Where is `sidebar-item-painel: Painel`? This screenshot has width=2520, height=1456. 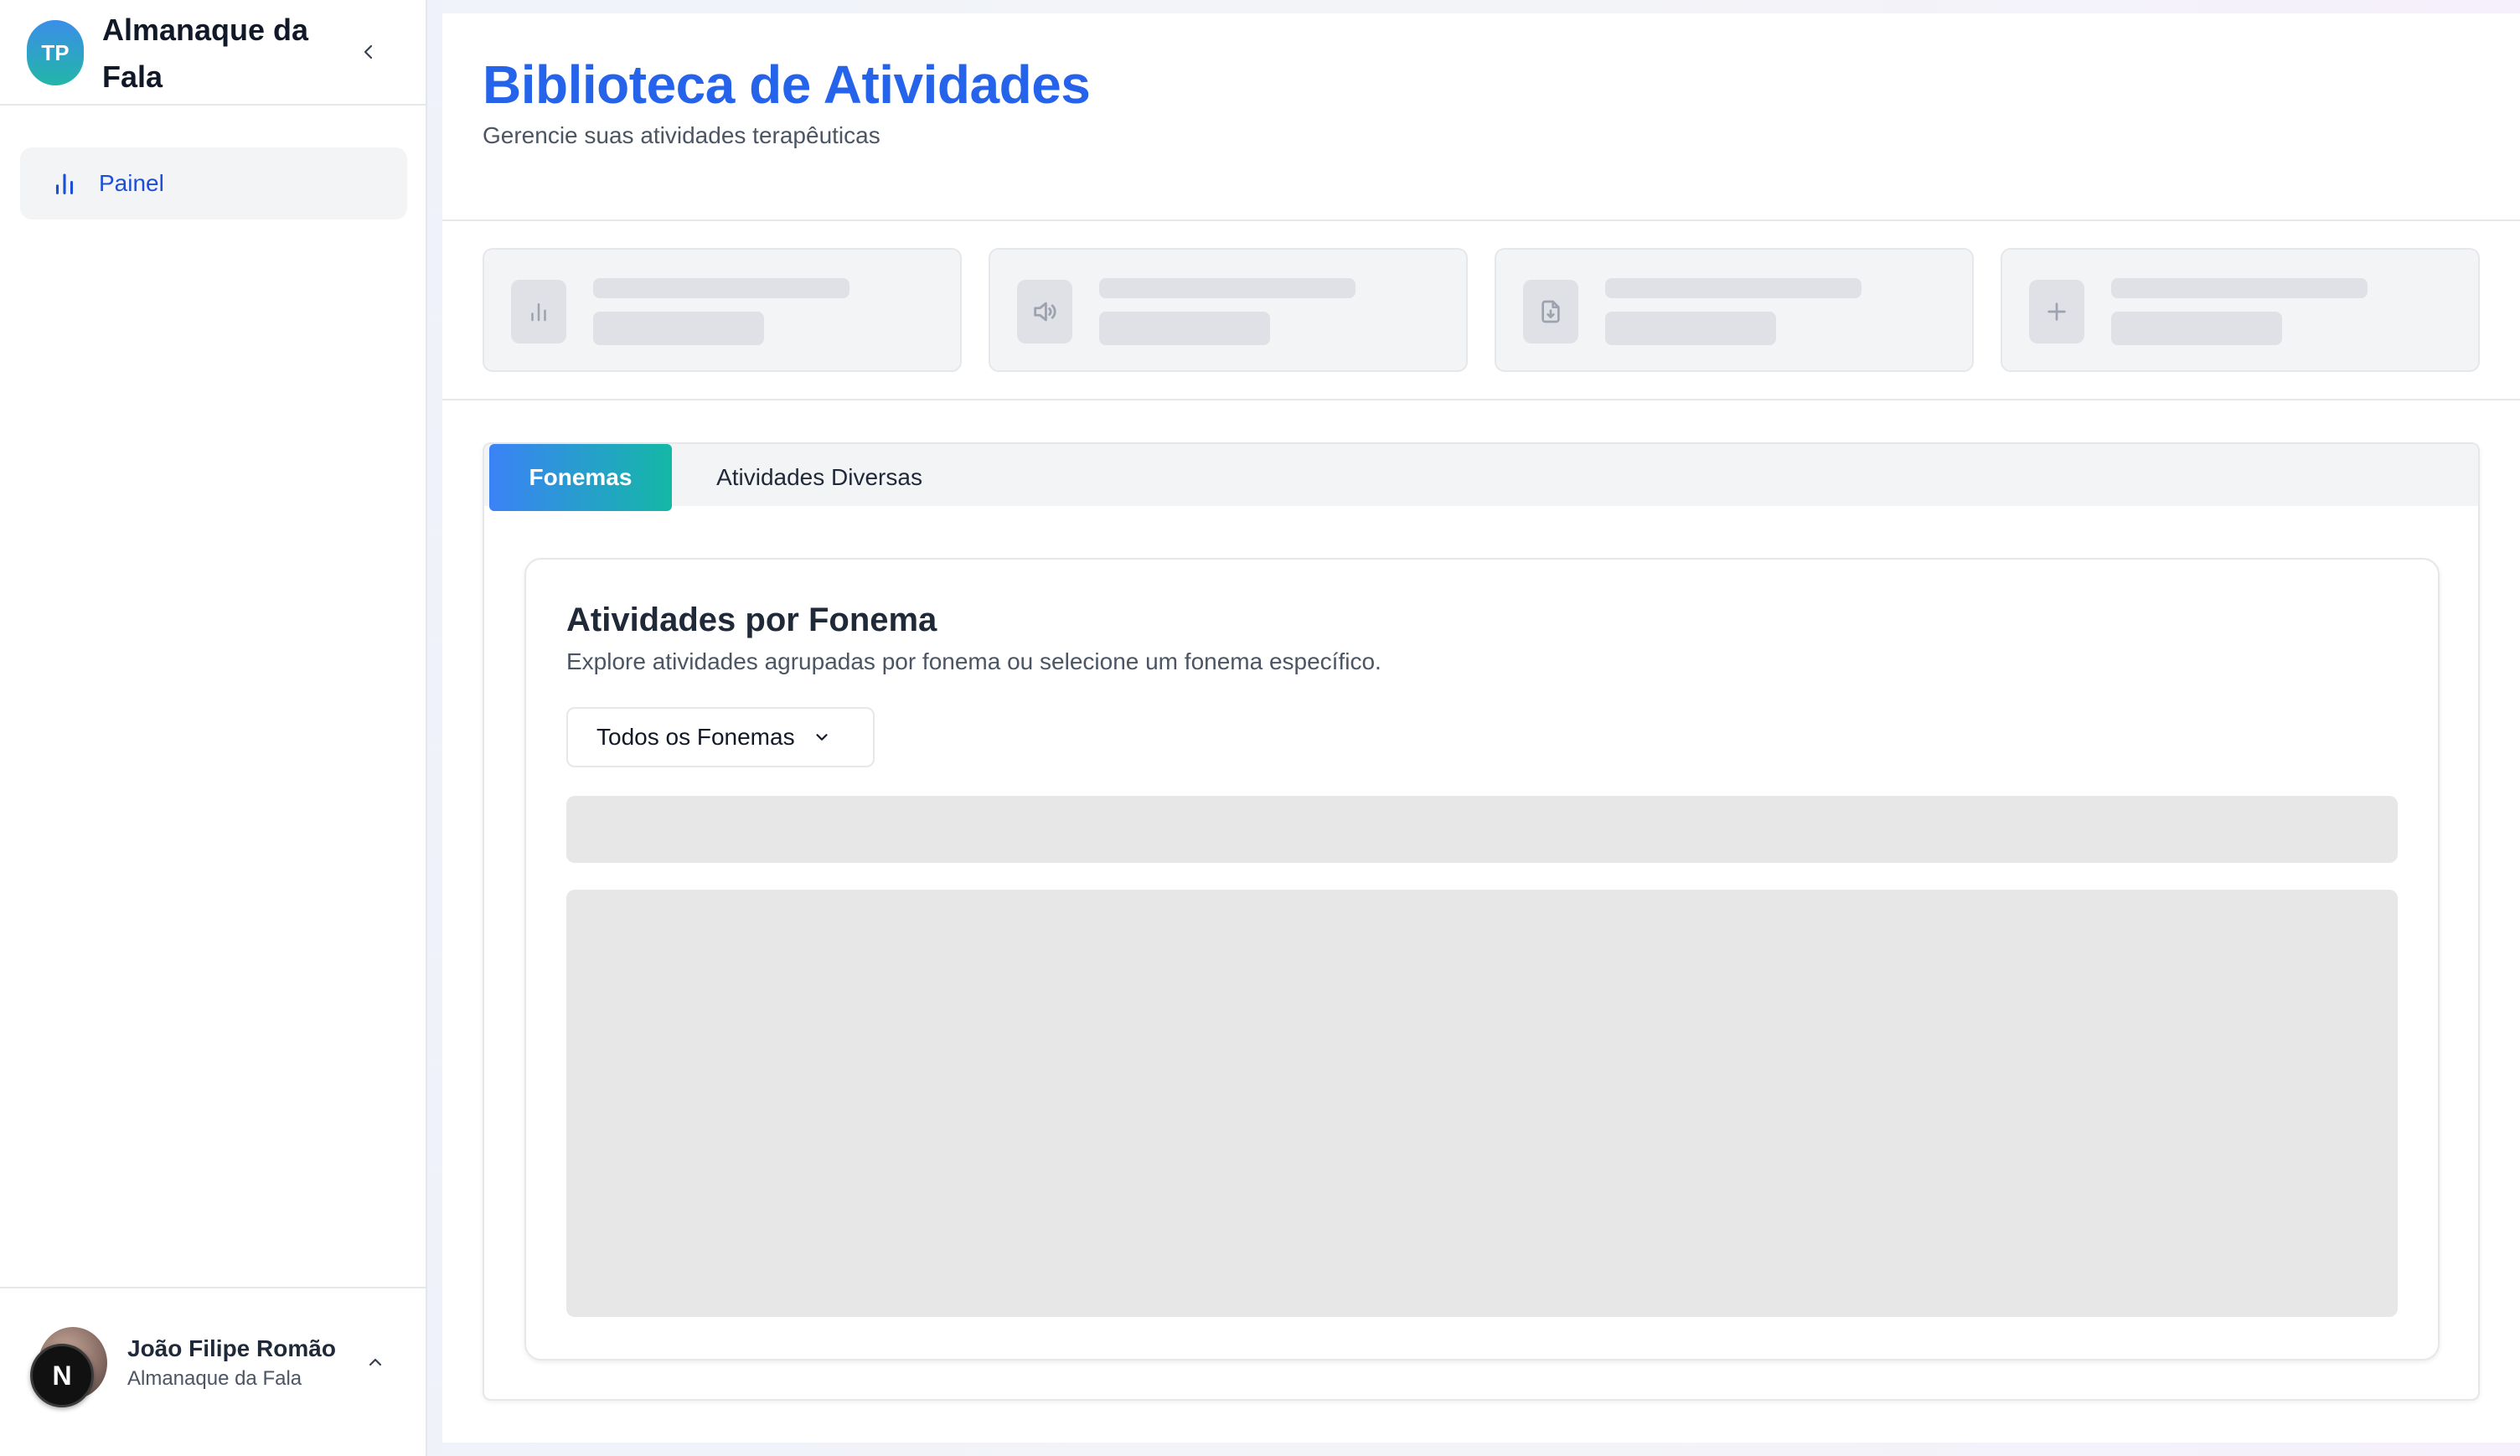 sidebar-item-painel: Painel is located at coordinates (213, 183).